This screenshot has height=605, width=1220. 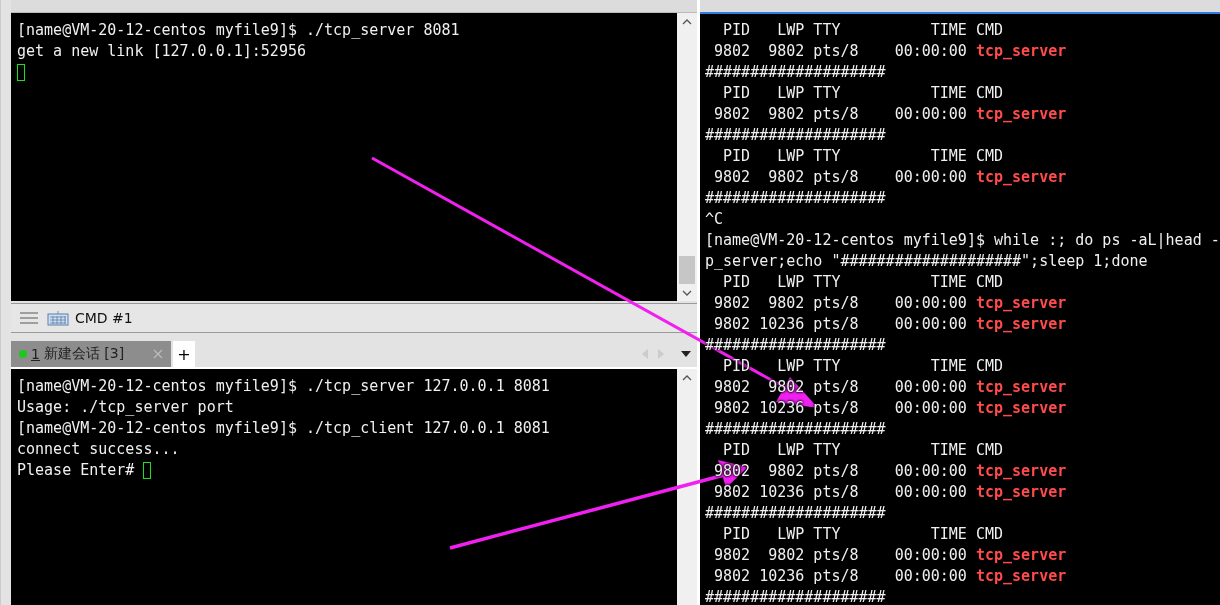 What do you see at coordinates (687, 270) in the screenshot?
I see `scrollbar-thumb` at bounding box center [687, 270].